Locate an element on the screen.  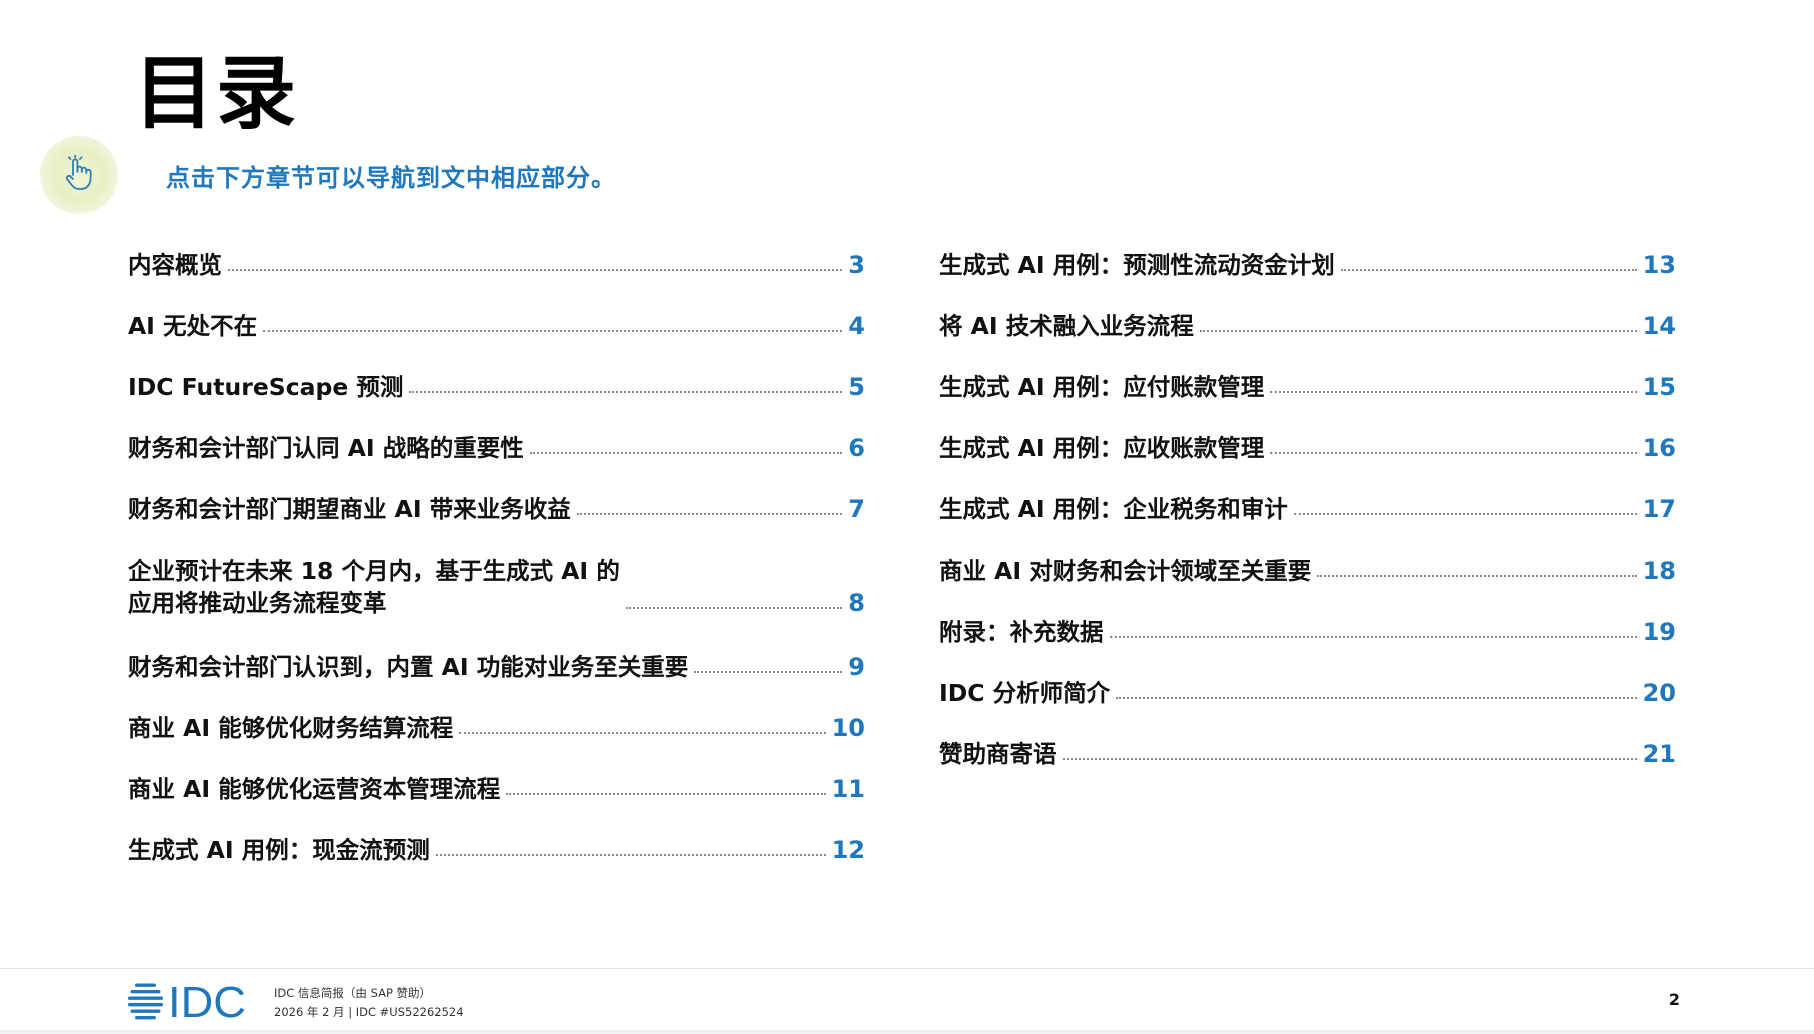
toc-item: 生成式 AI 用例：预测性流动资金计划 13 is located at coordinates (1307, 265).